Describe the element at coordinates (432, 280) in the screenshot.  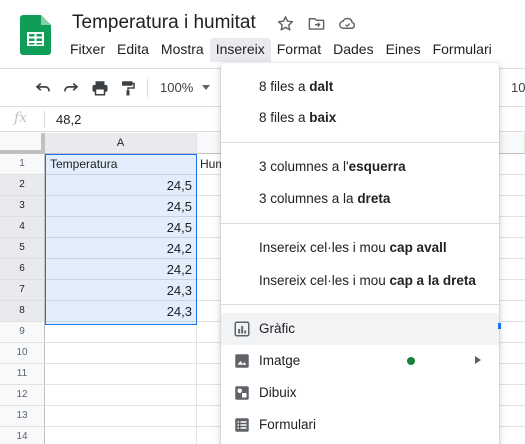
I see `menu-item-label-bold: cap a la dreta` at that location.